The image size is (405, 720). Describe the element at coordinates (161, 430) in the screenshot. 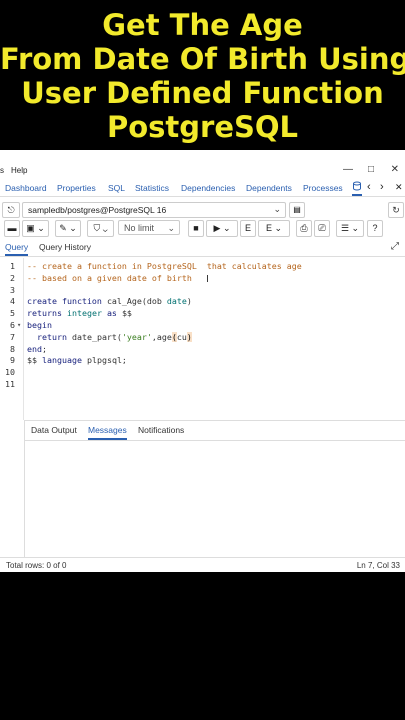

I see `tab-notifications: Notifications` at that location.